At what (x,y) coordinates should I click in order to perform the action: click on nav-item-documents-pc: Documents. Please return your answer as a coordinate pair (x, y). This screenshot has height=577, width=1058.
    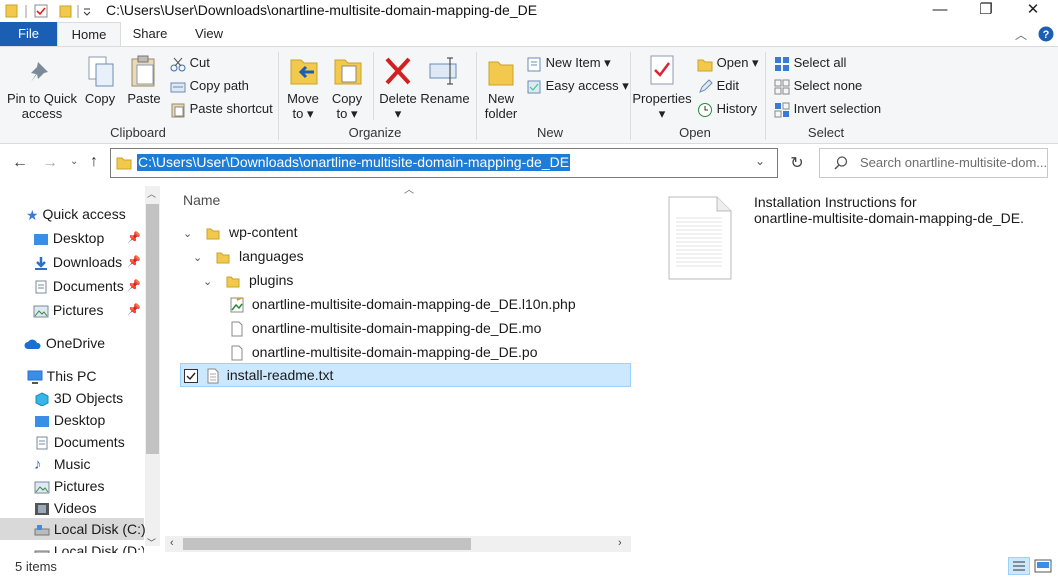
    Looking at the image, I should click on (79, 442).